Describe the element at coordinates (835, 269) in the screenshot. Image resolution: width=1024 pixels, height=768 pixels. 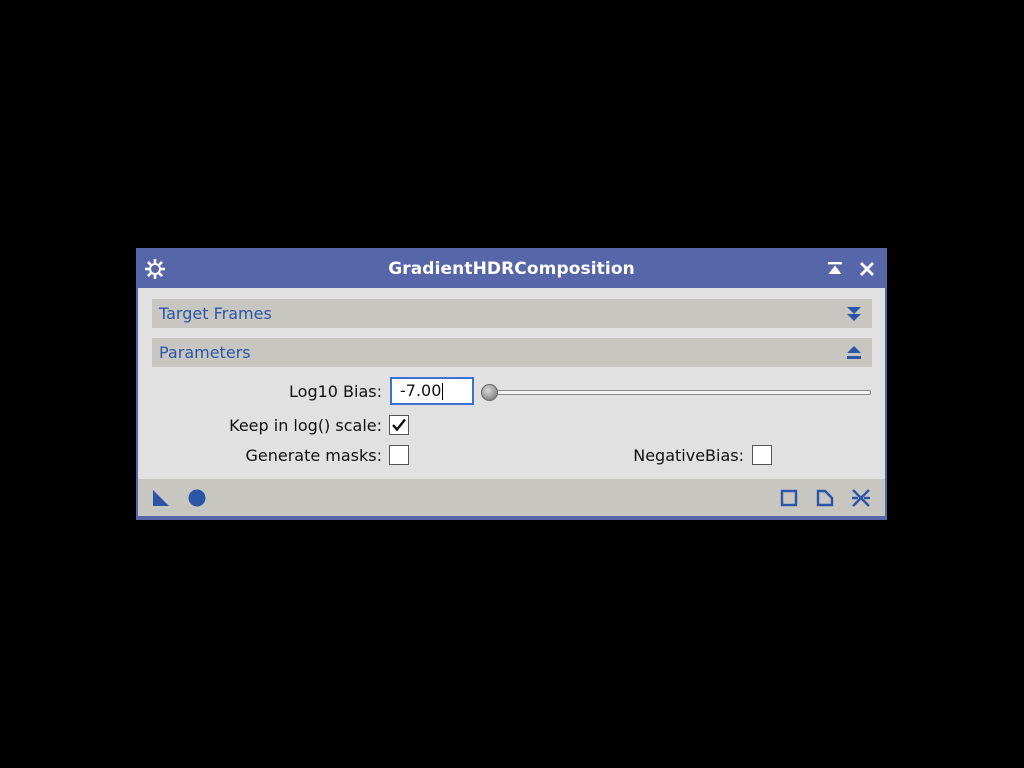
I see `shade-icon` at that location.